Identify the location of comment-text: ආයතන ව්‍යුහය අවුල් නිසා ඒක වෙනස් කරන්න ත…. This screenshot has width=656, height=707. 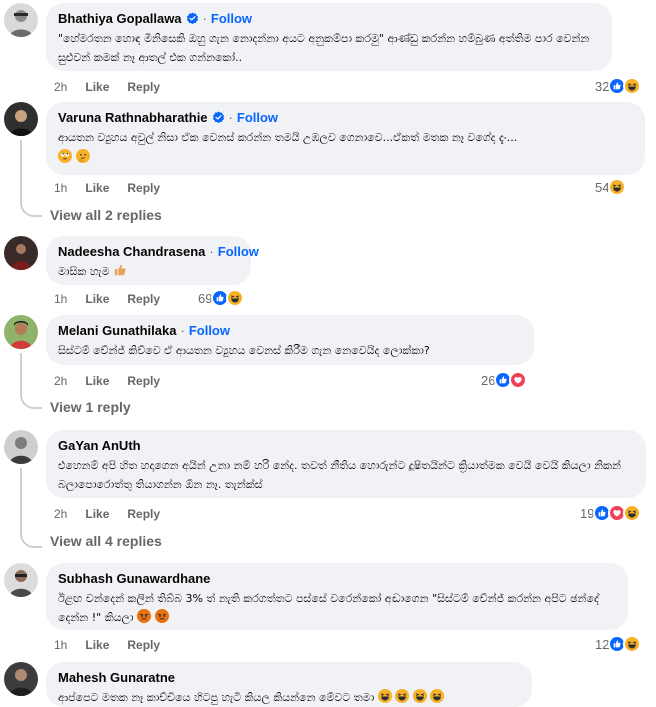
(288, 137).